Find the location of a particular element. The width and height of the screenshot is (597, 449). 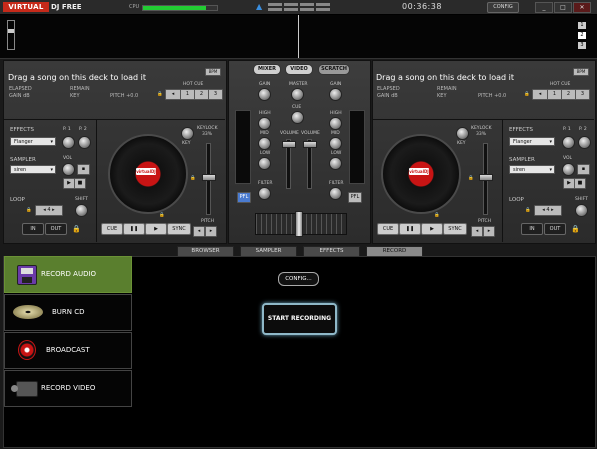

volume-fader-left is located at coordinates (289, 144).